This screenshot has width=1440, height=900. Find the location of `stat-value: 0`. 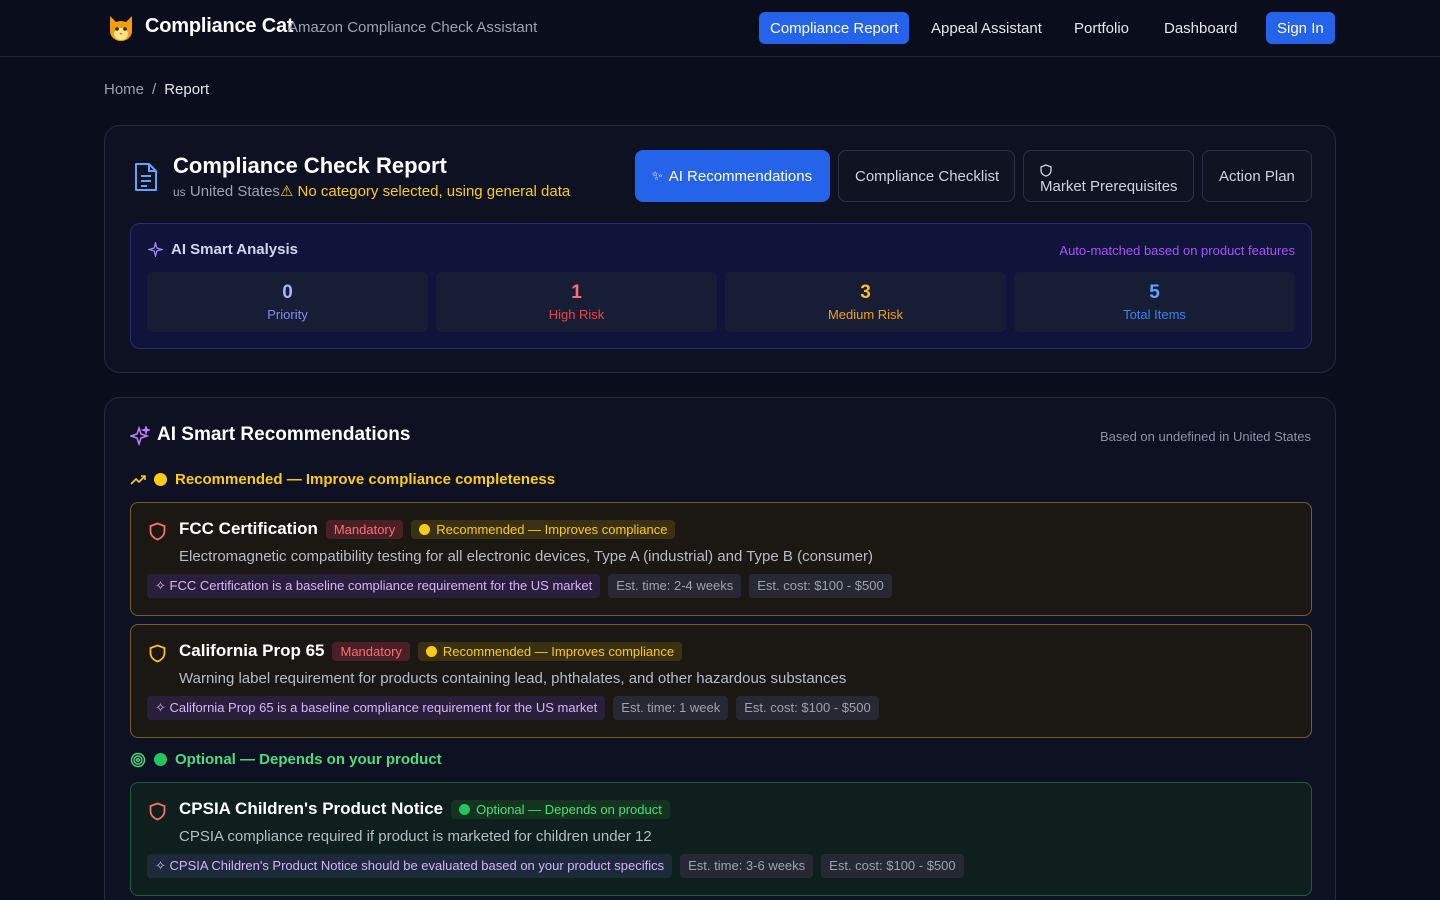

stat-value: 0 is located at coordinates (287, 292).